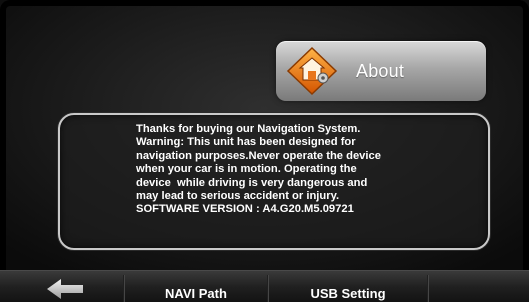  I want to click on page-title: About, so click(380, 71).